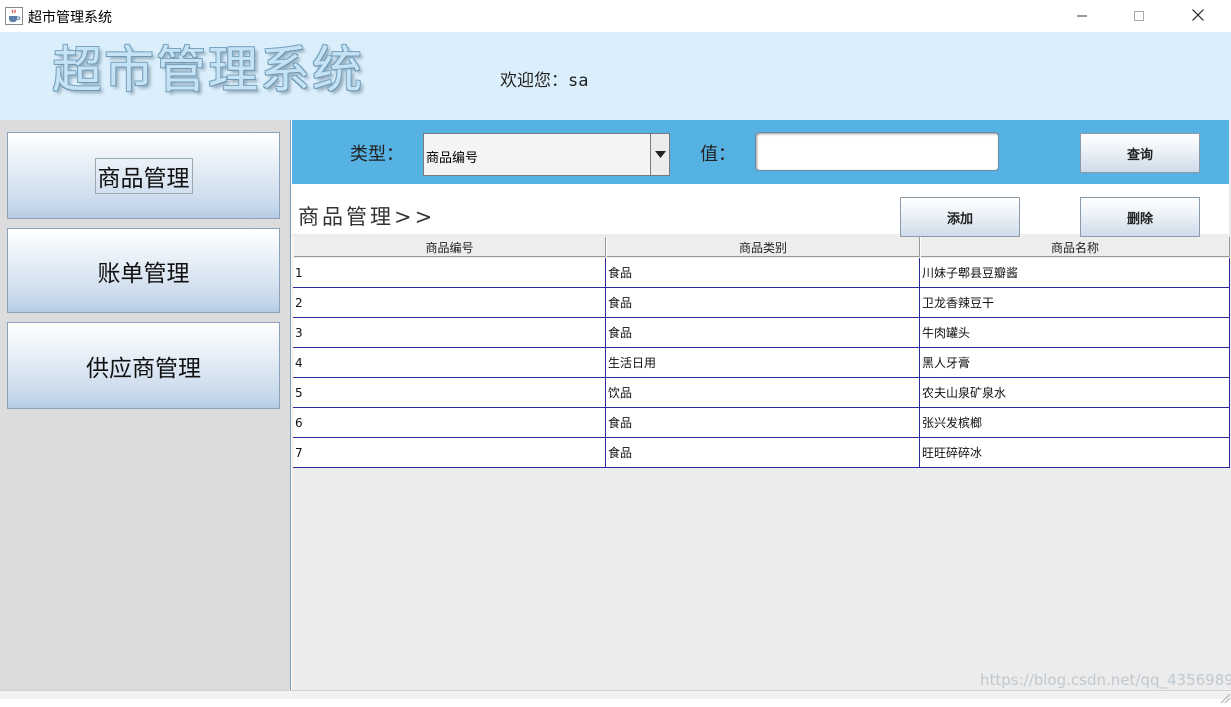 The image size is (1231, 707). I want to click on cell-goods-id: 7, so click(449, 452).